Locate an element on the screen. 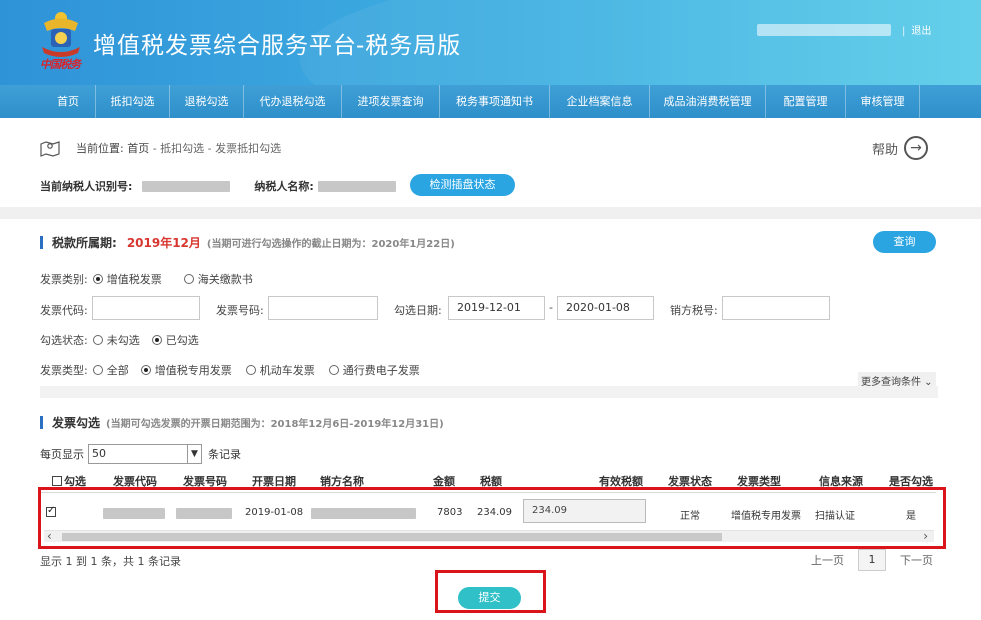 The height and width of the screenshot is (620, 981). detect-disk-button: 检测插盘状态 is located at coordinates (462, 185).